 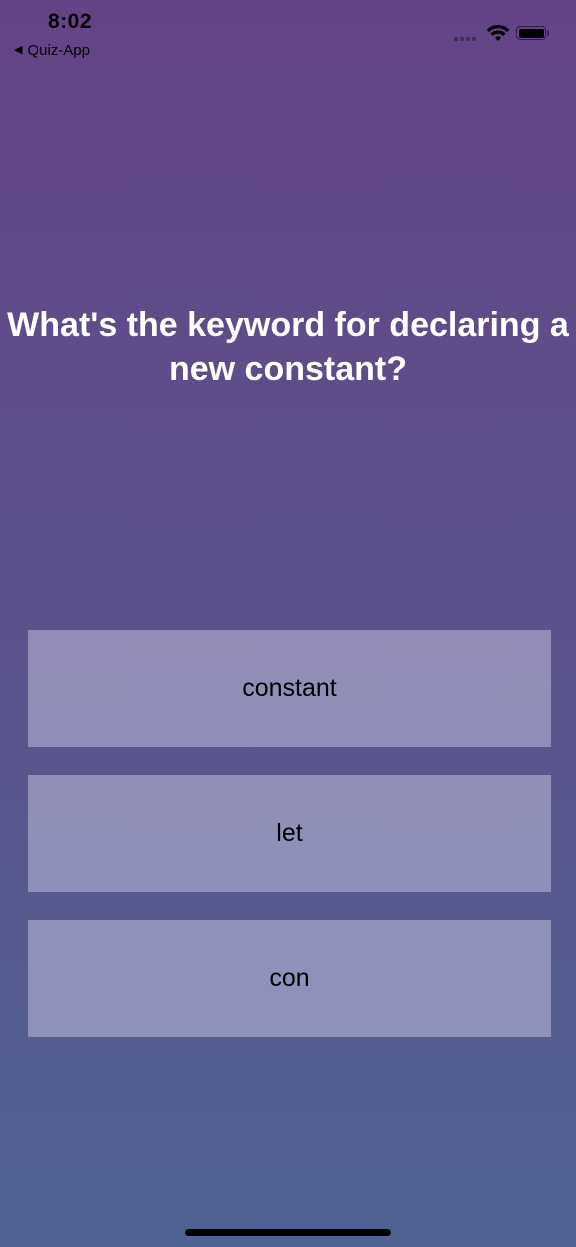 I want to click on home-indicator, so click(x=288, y=1232).